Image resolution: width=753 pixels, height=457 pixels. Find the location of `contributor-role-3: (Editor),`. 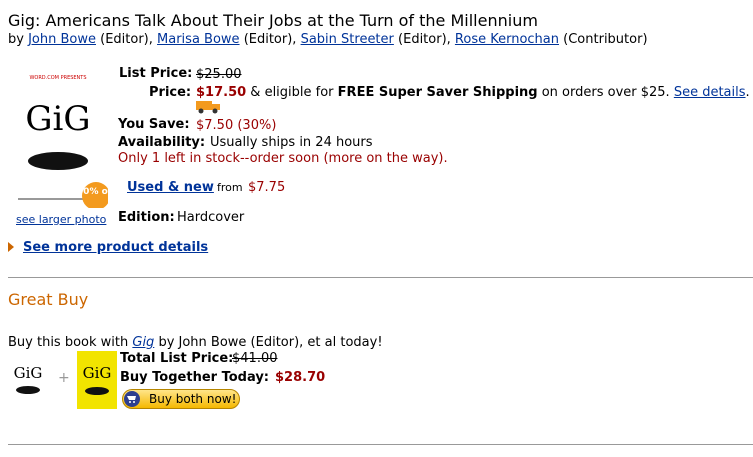

contributor-role-3: (Editor), is located at coordinates (424, 39).